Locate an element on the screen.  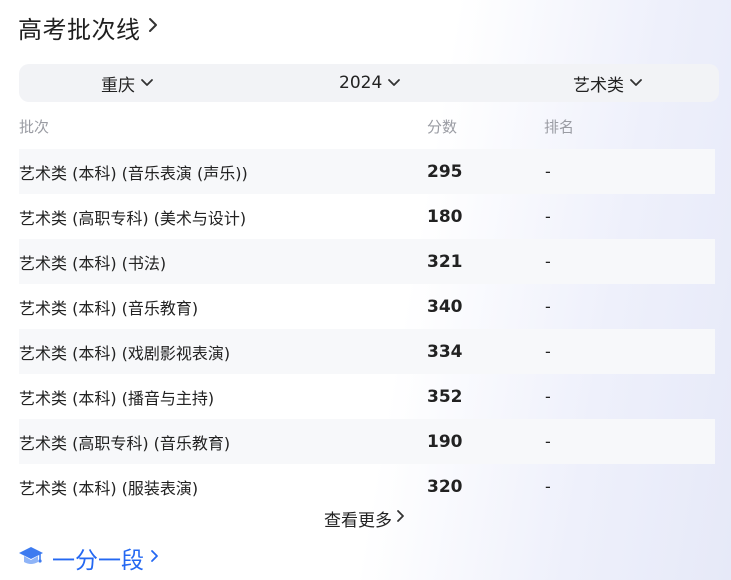
category-dropdown: 艺术类 is located at coordinates (608, 83).